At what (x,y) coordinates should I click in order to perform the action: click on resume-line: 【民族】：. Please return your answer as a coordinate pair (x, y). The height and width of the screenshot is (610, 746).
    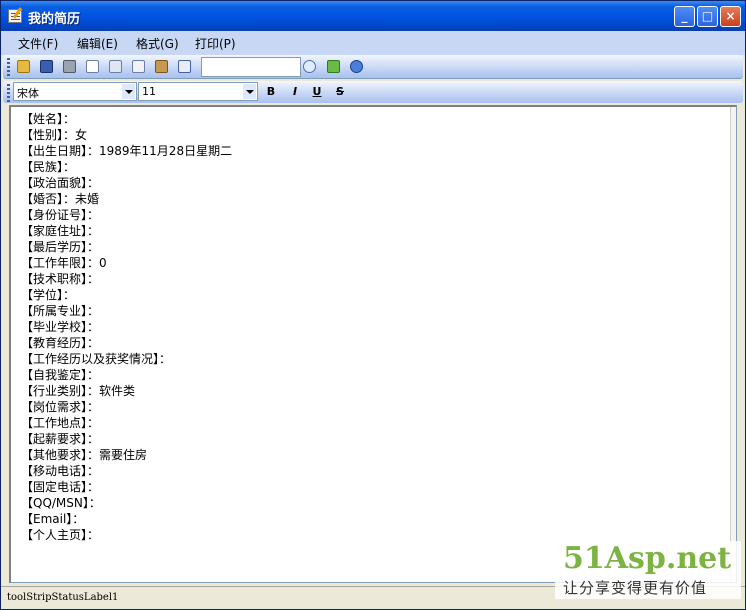
    Looking at the image, I should click on (48, 167).